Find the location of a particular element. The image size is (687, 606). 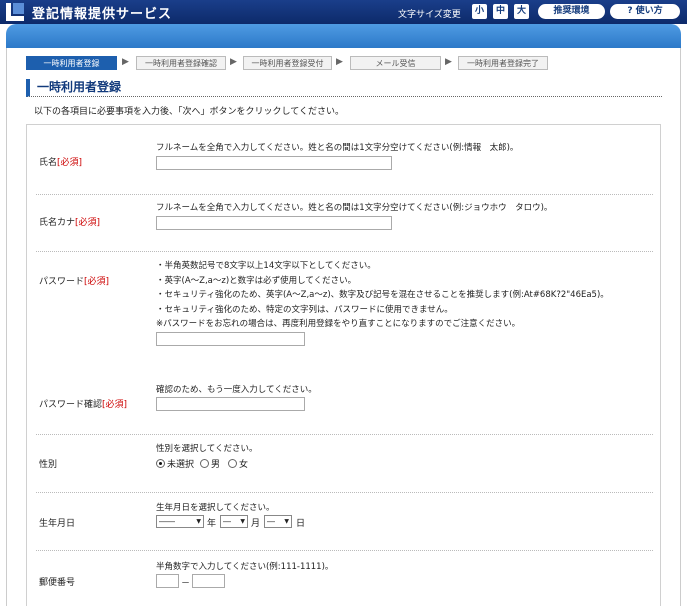

postal-code-second-input is located at coordinates (208, 581).